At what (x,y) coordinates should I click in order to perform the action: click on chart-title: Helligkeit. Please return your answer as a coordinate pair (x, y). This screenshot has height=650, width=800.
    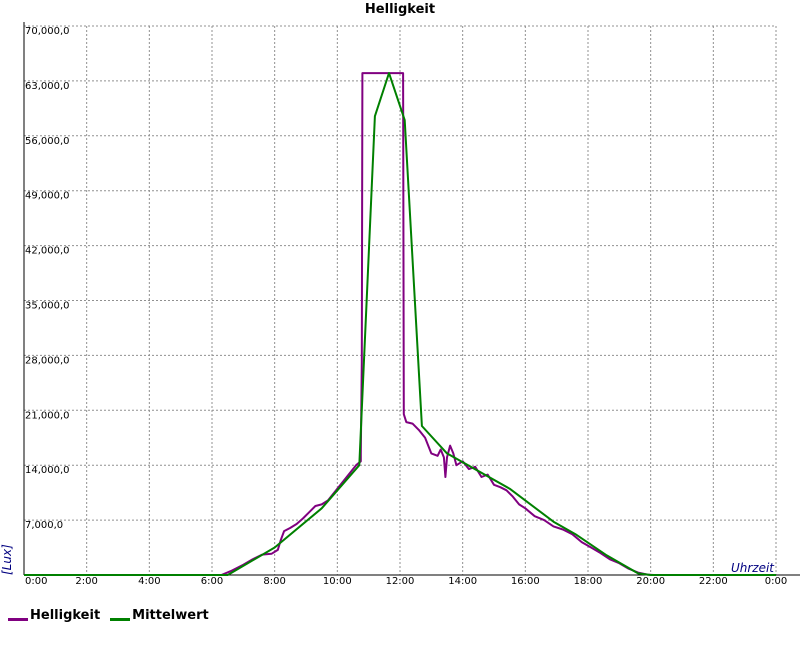
    Looking at the image, I should click on (400, 9).